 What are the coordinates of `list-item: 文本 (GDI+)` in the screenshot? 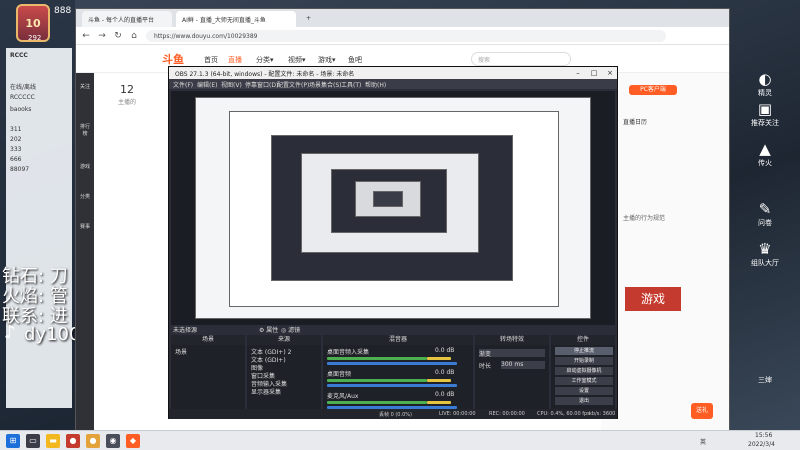 It's located at (286, 359).